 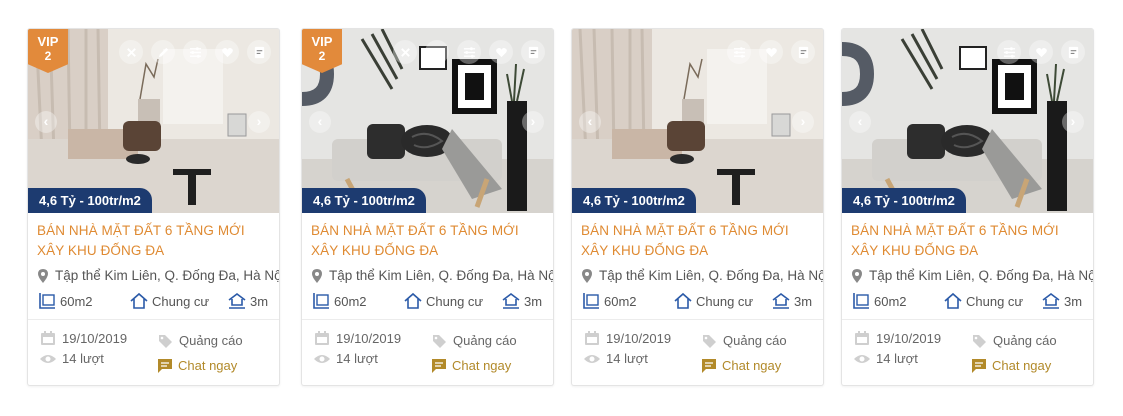 I want to click on vip-badge: VIP 2, so click(x=322, y=51).